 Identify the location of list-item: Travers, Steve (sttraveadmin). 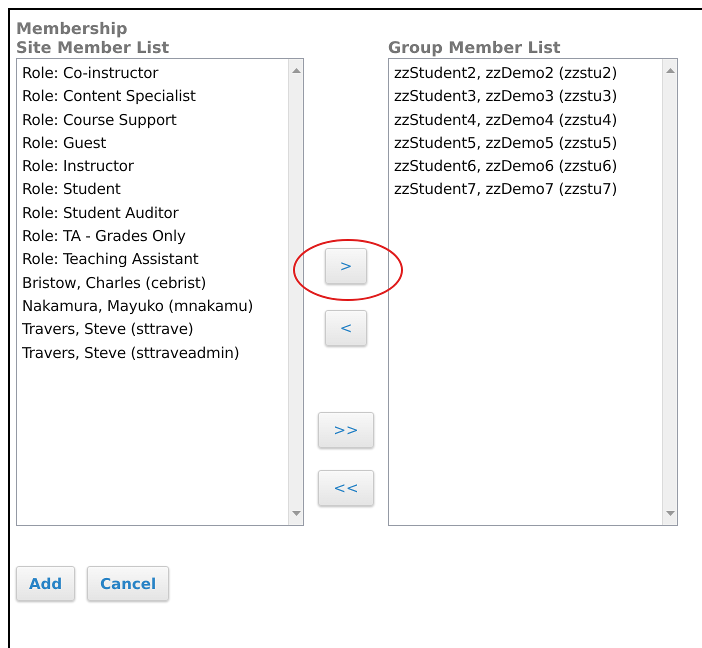
(155, 353).